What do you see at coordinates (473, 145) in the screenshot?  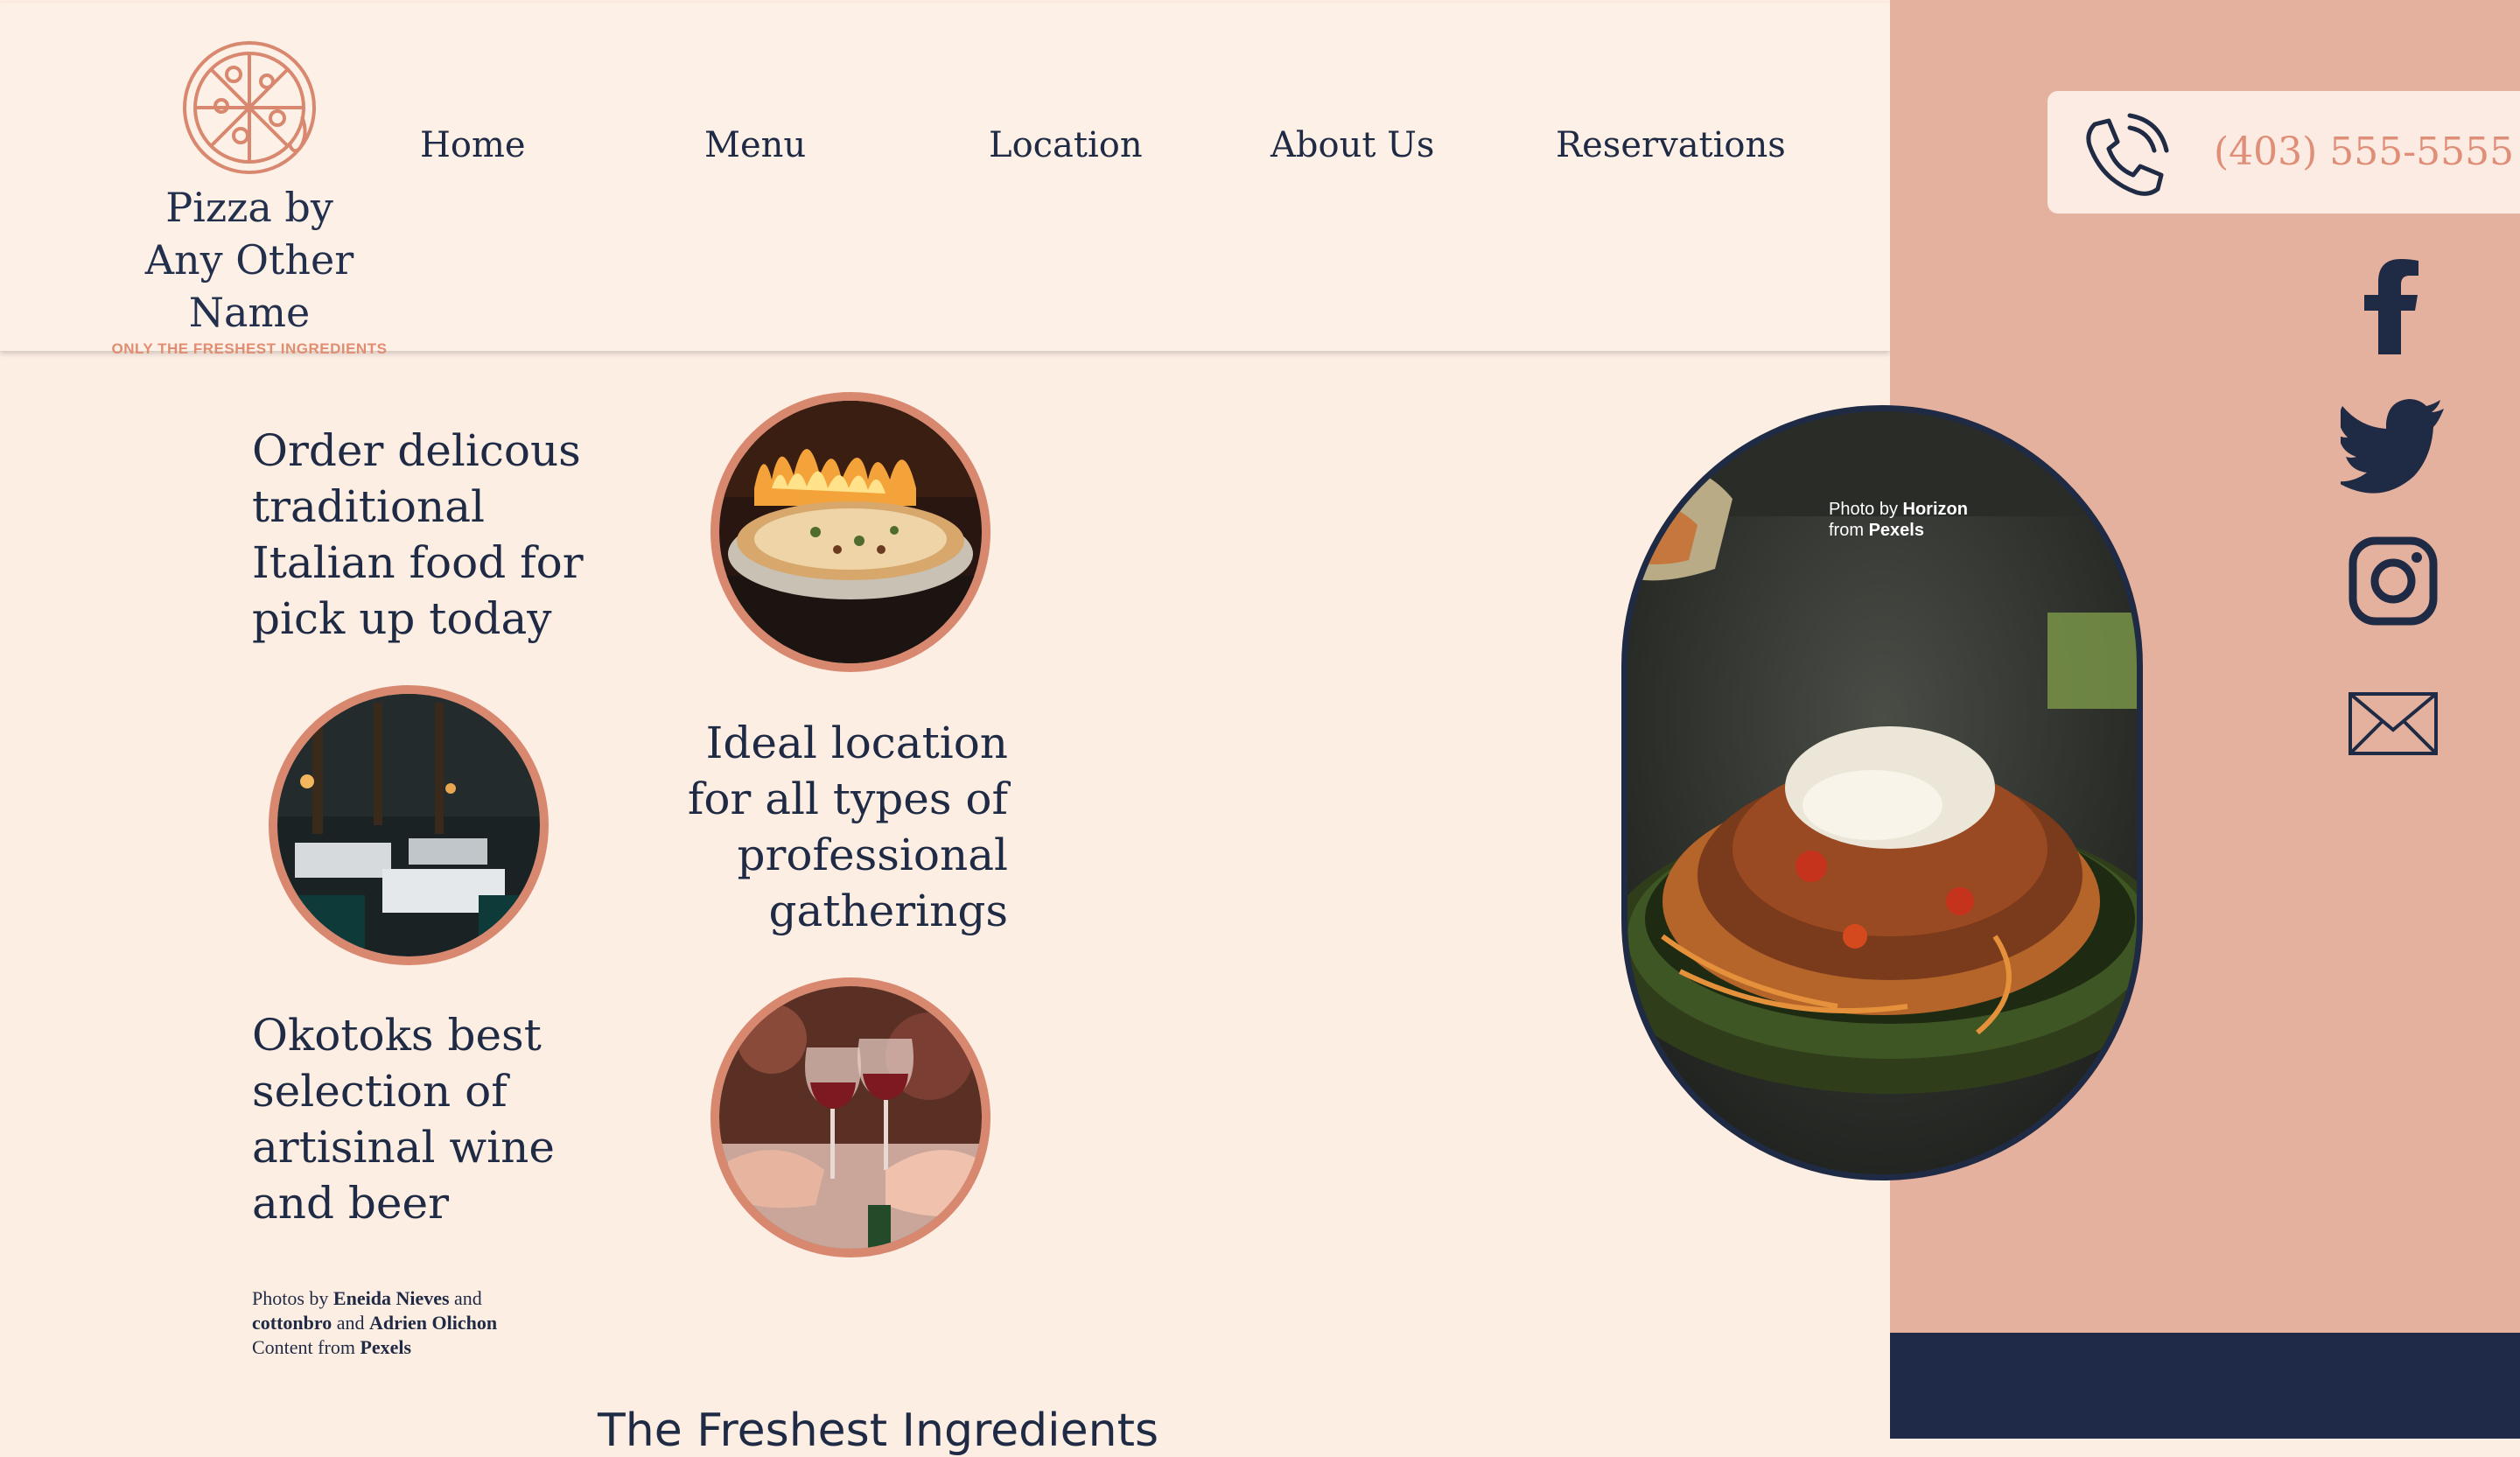 I see `nav-home: Home` at bounding box center [473, 145].